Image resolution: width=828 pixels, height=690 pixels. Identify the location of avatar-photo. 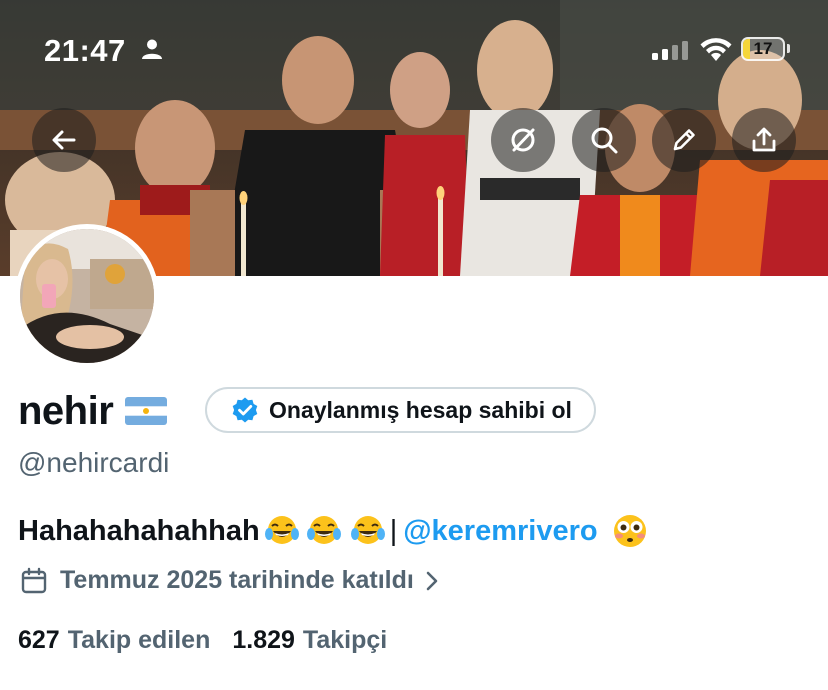
(87, 296).